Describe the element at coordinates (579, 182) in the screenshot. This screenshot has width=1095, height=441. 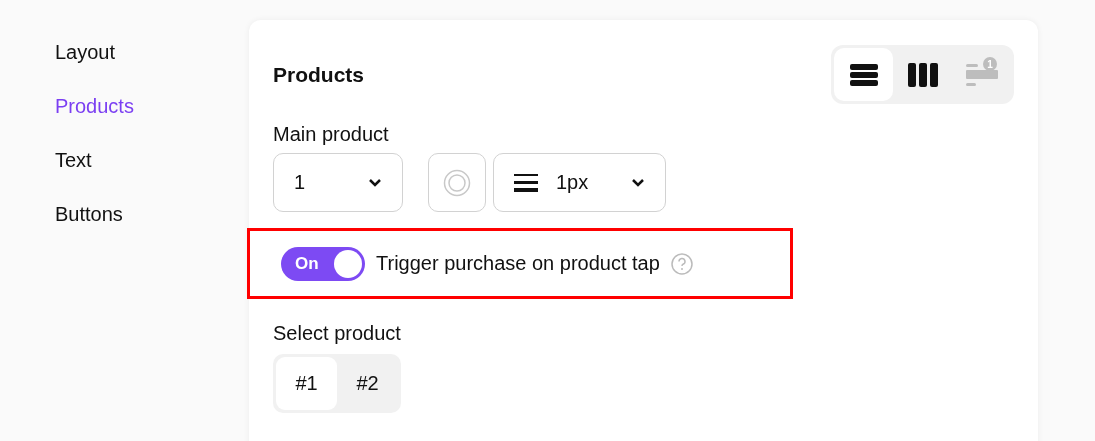
I see `border-dropdown: 1px` at that location.